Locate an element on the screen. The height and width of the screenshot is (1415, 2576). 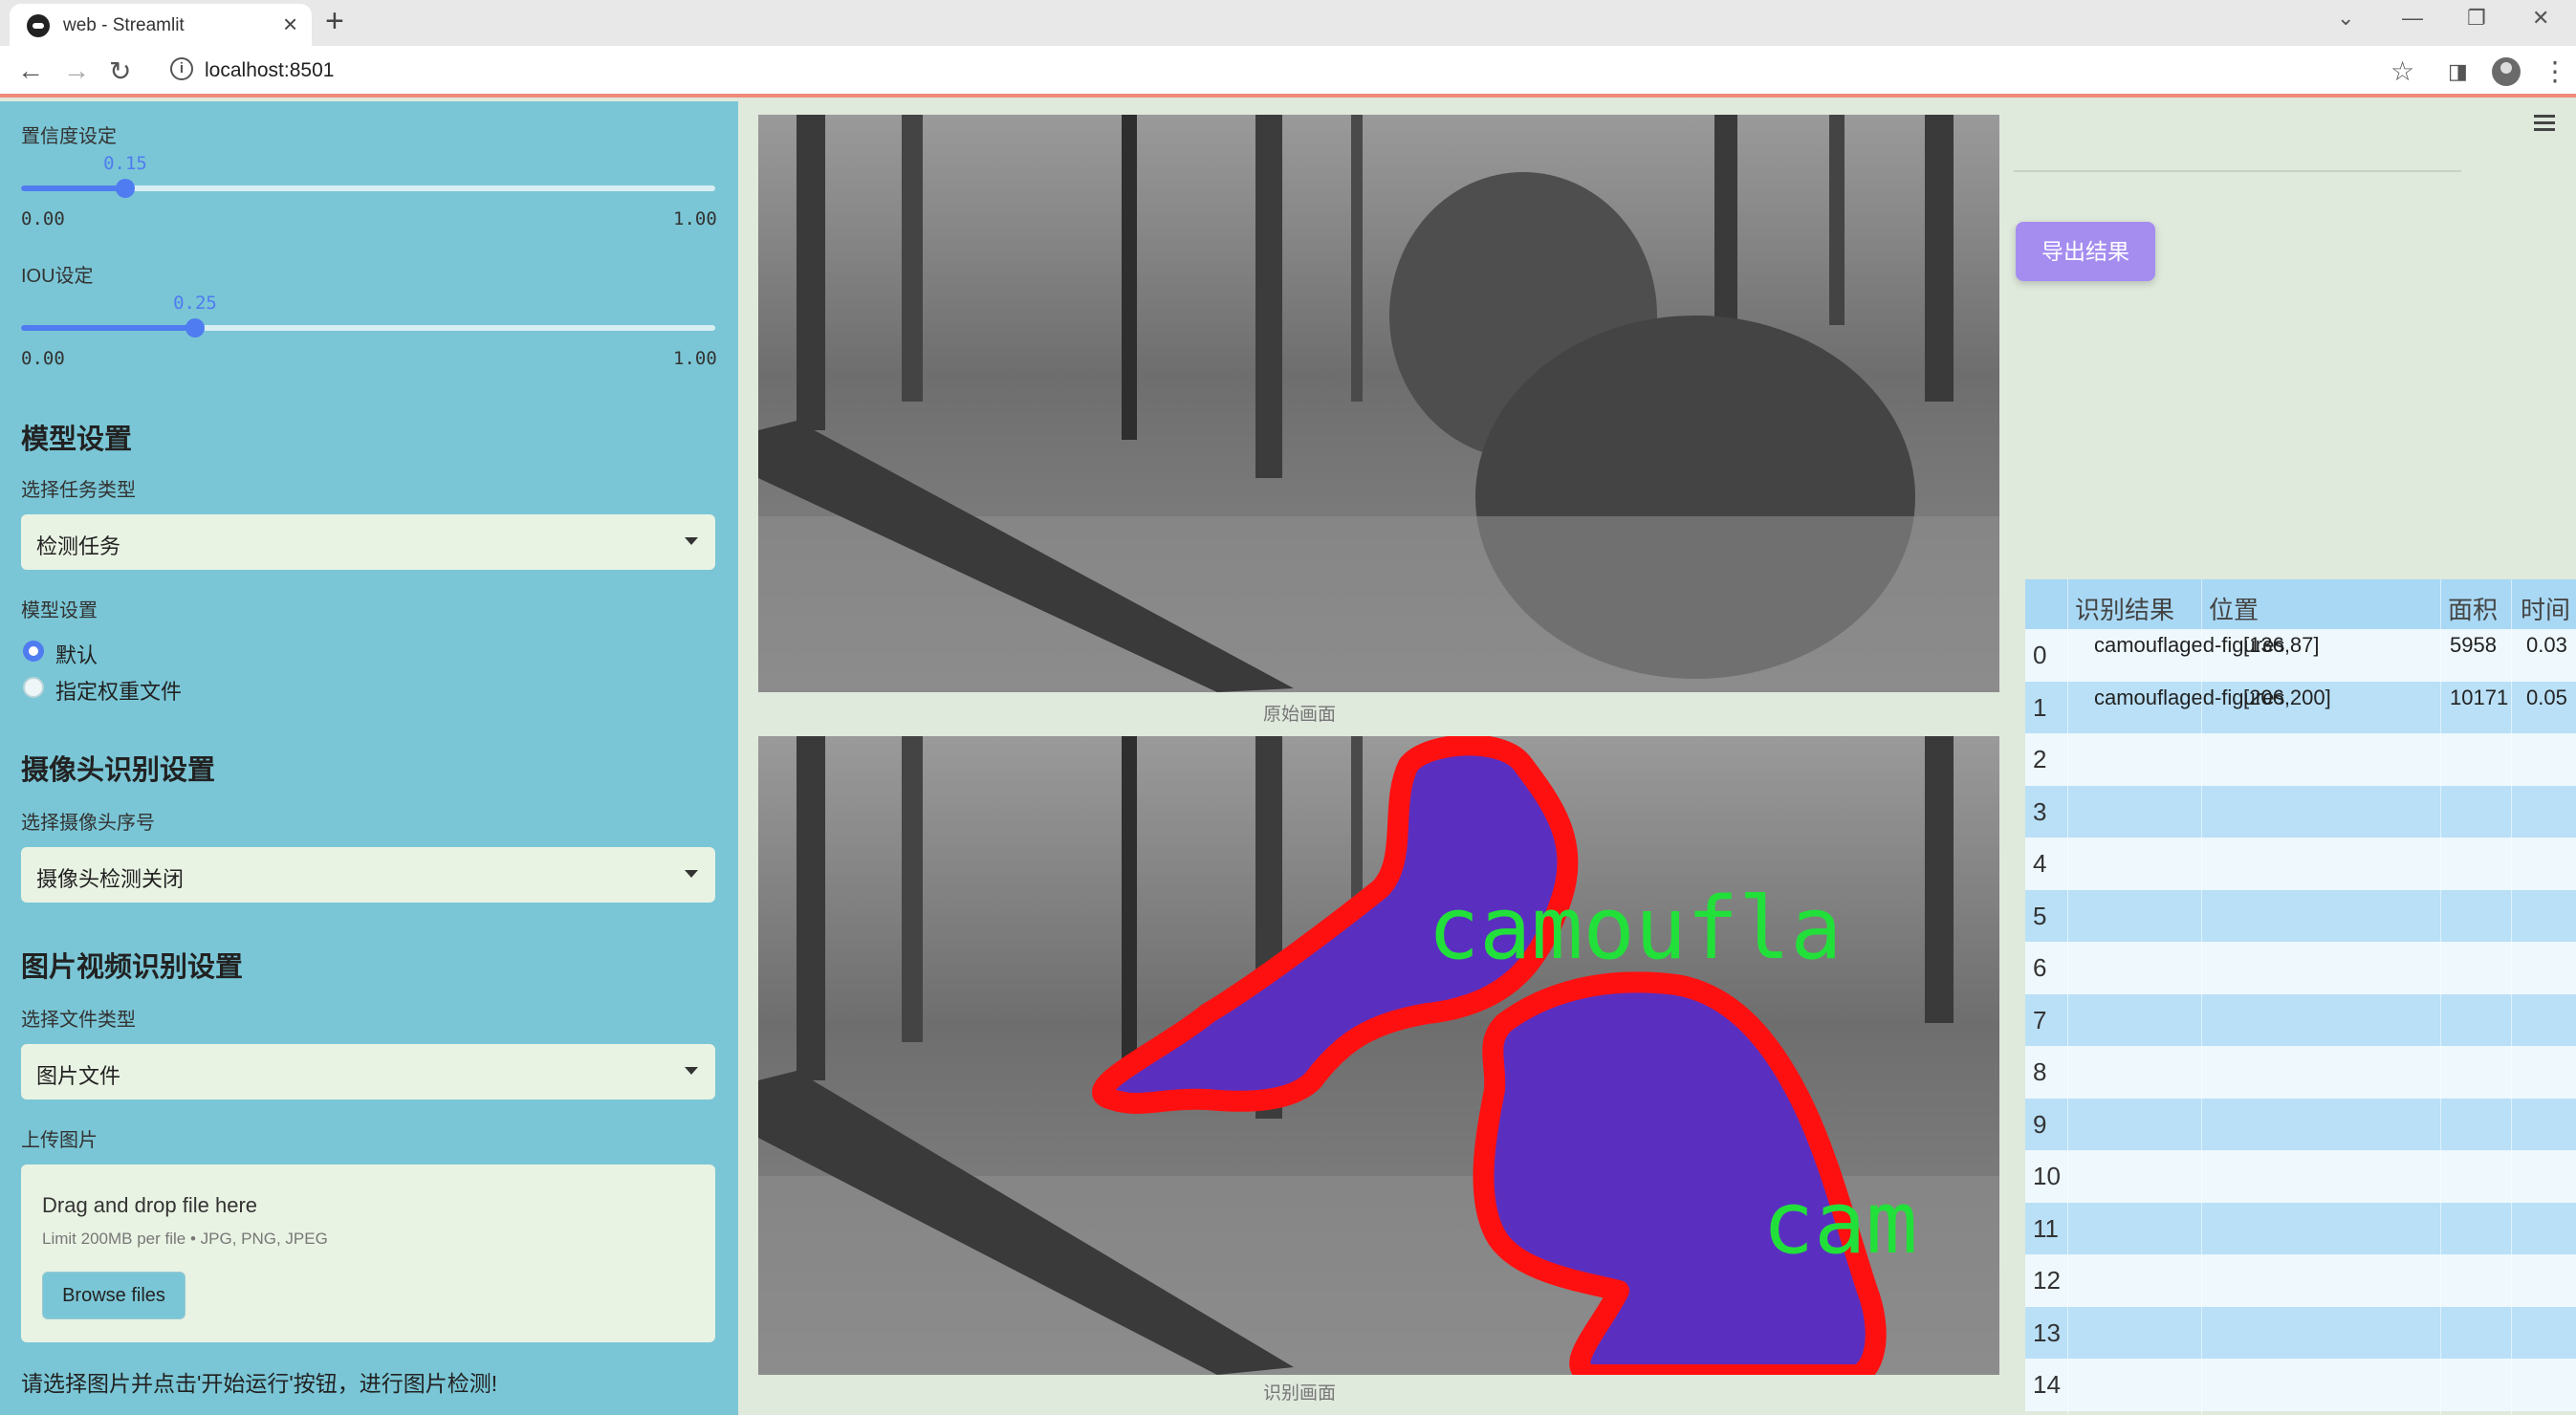
table-row: 2 is located at coordinates (2300, 759).